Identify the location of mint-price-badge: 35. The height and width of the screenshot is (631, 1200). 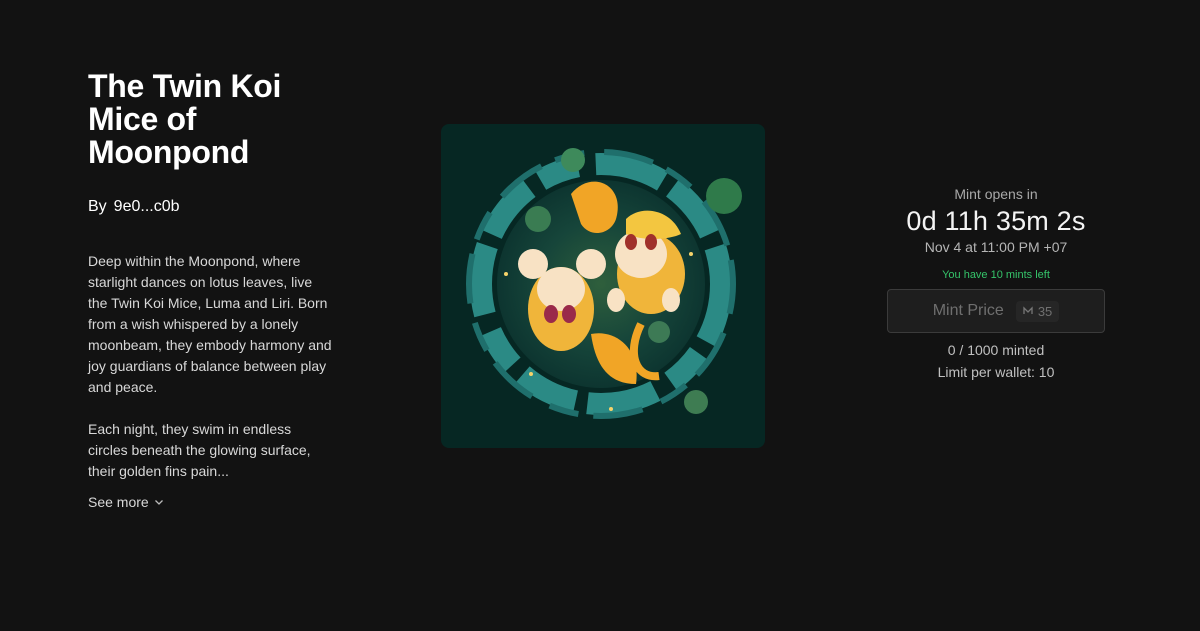
(1037, 311).